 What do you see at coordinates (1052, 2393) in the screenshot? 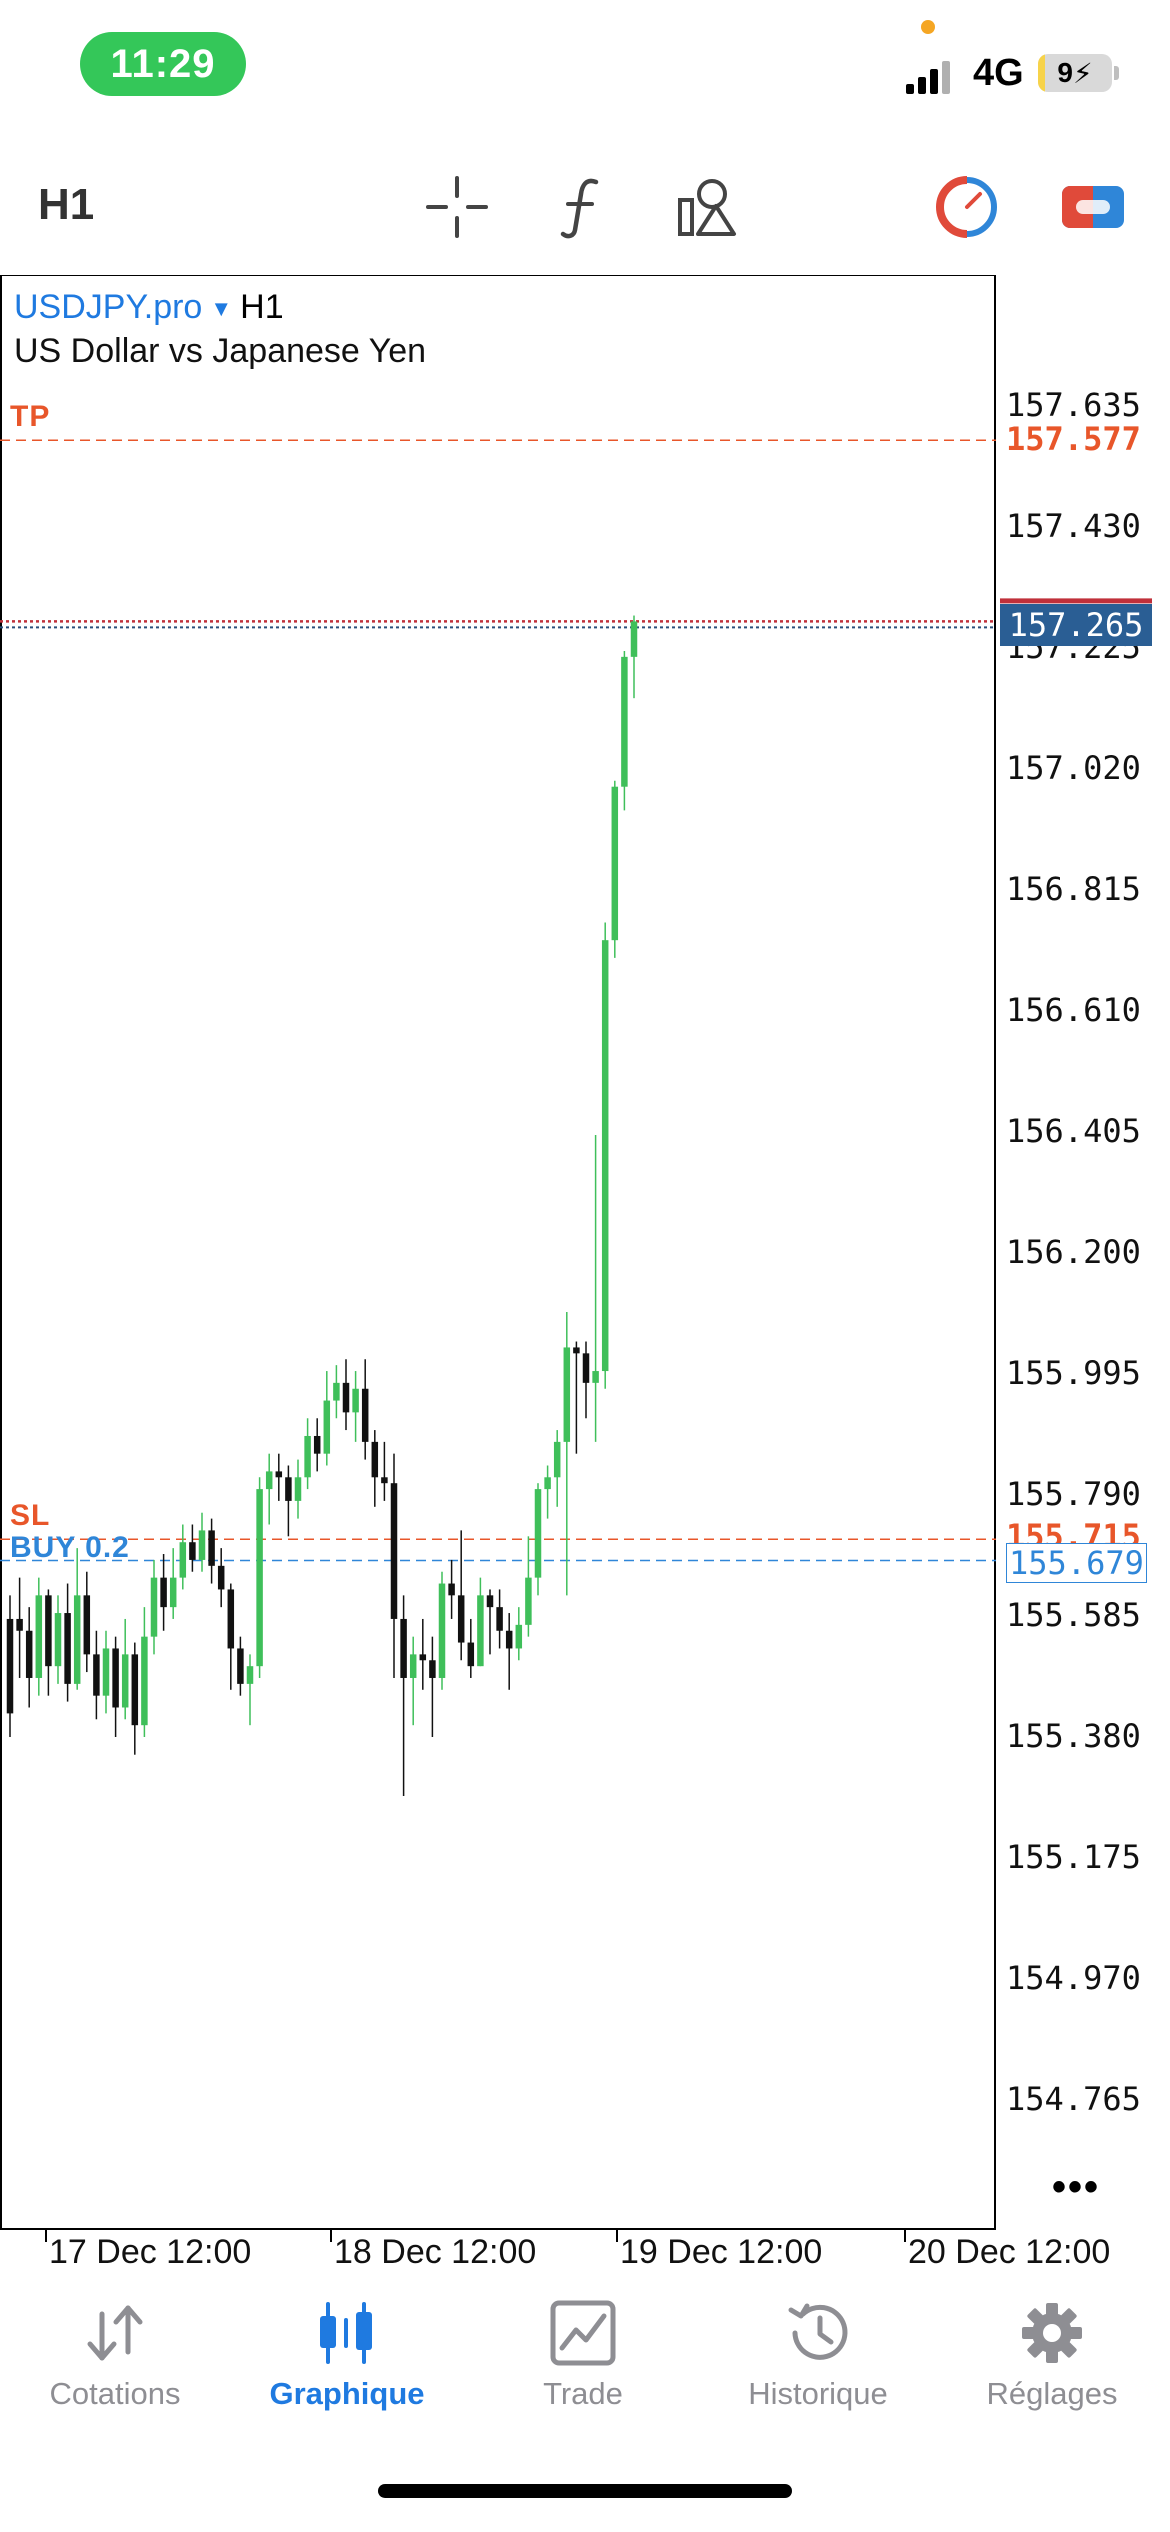
I see `nav-label-reglages: Réglages` at bounding box center [1052, 2393].